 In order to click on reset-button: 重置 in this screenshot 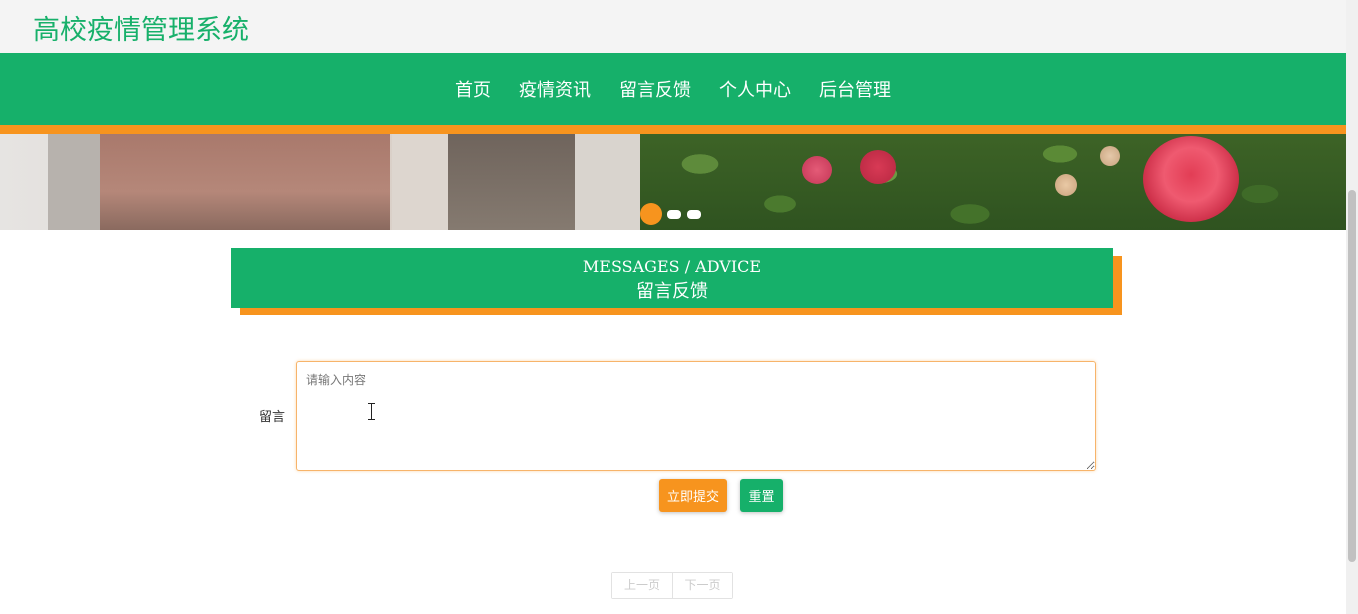, I will do `click(761, 495)`.